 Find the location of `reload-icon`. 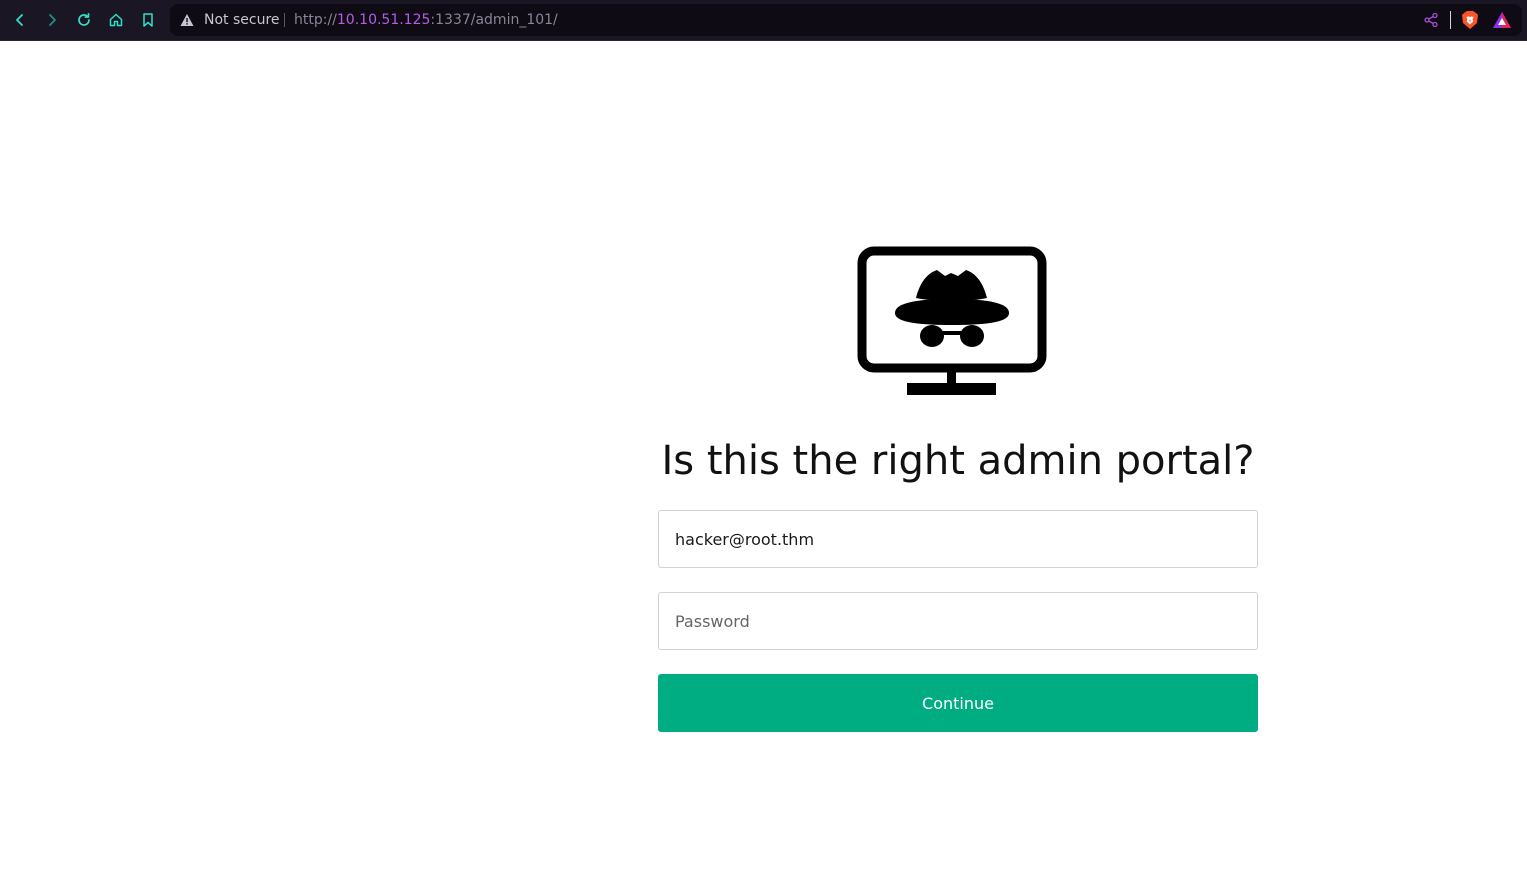

reload-icon is located at coordinates (84, 19).